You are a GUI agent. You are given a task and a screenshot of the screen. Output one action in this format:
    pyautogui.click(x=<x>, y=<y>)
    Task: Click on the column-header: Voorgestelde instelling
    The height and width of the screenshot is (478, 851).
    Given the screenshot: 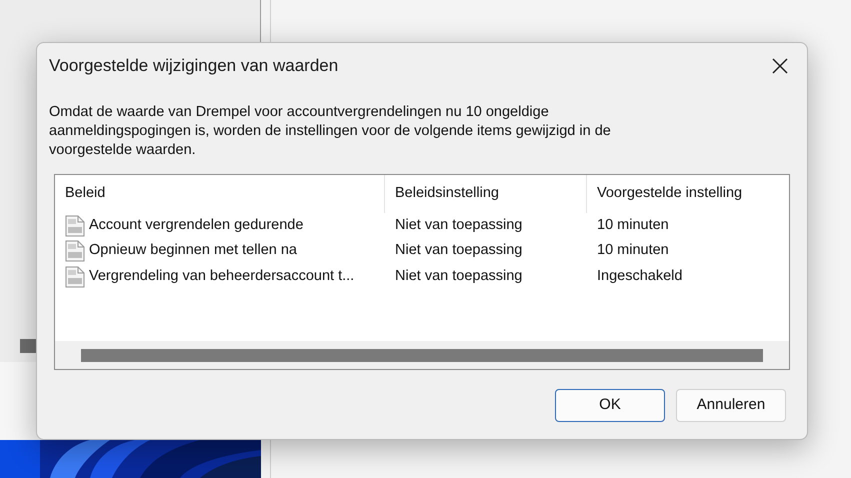 What is the action you would take?
    pyautogui.click(x=669, y=194)
    